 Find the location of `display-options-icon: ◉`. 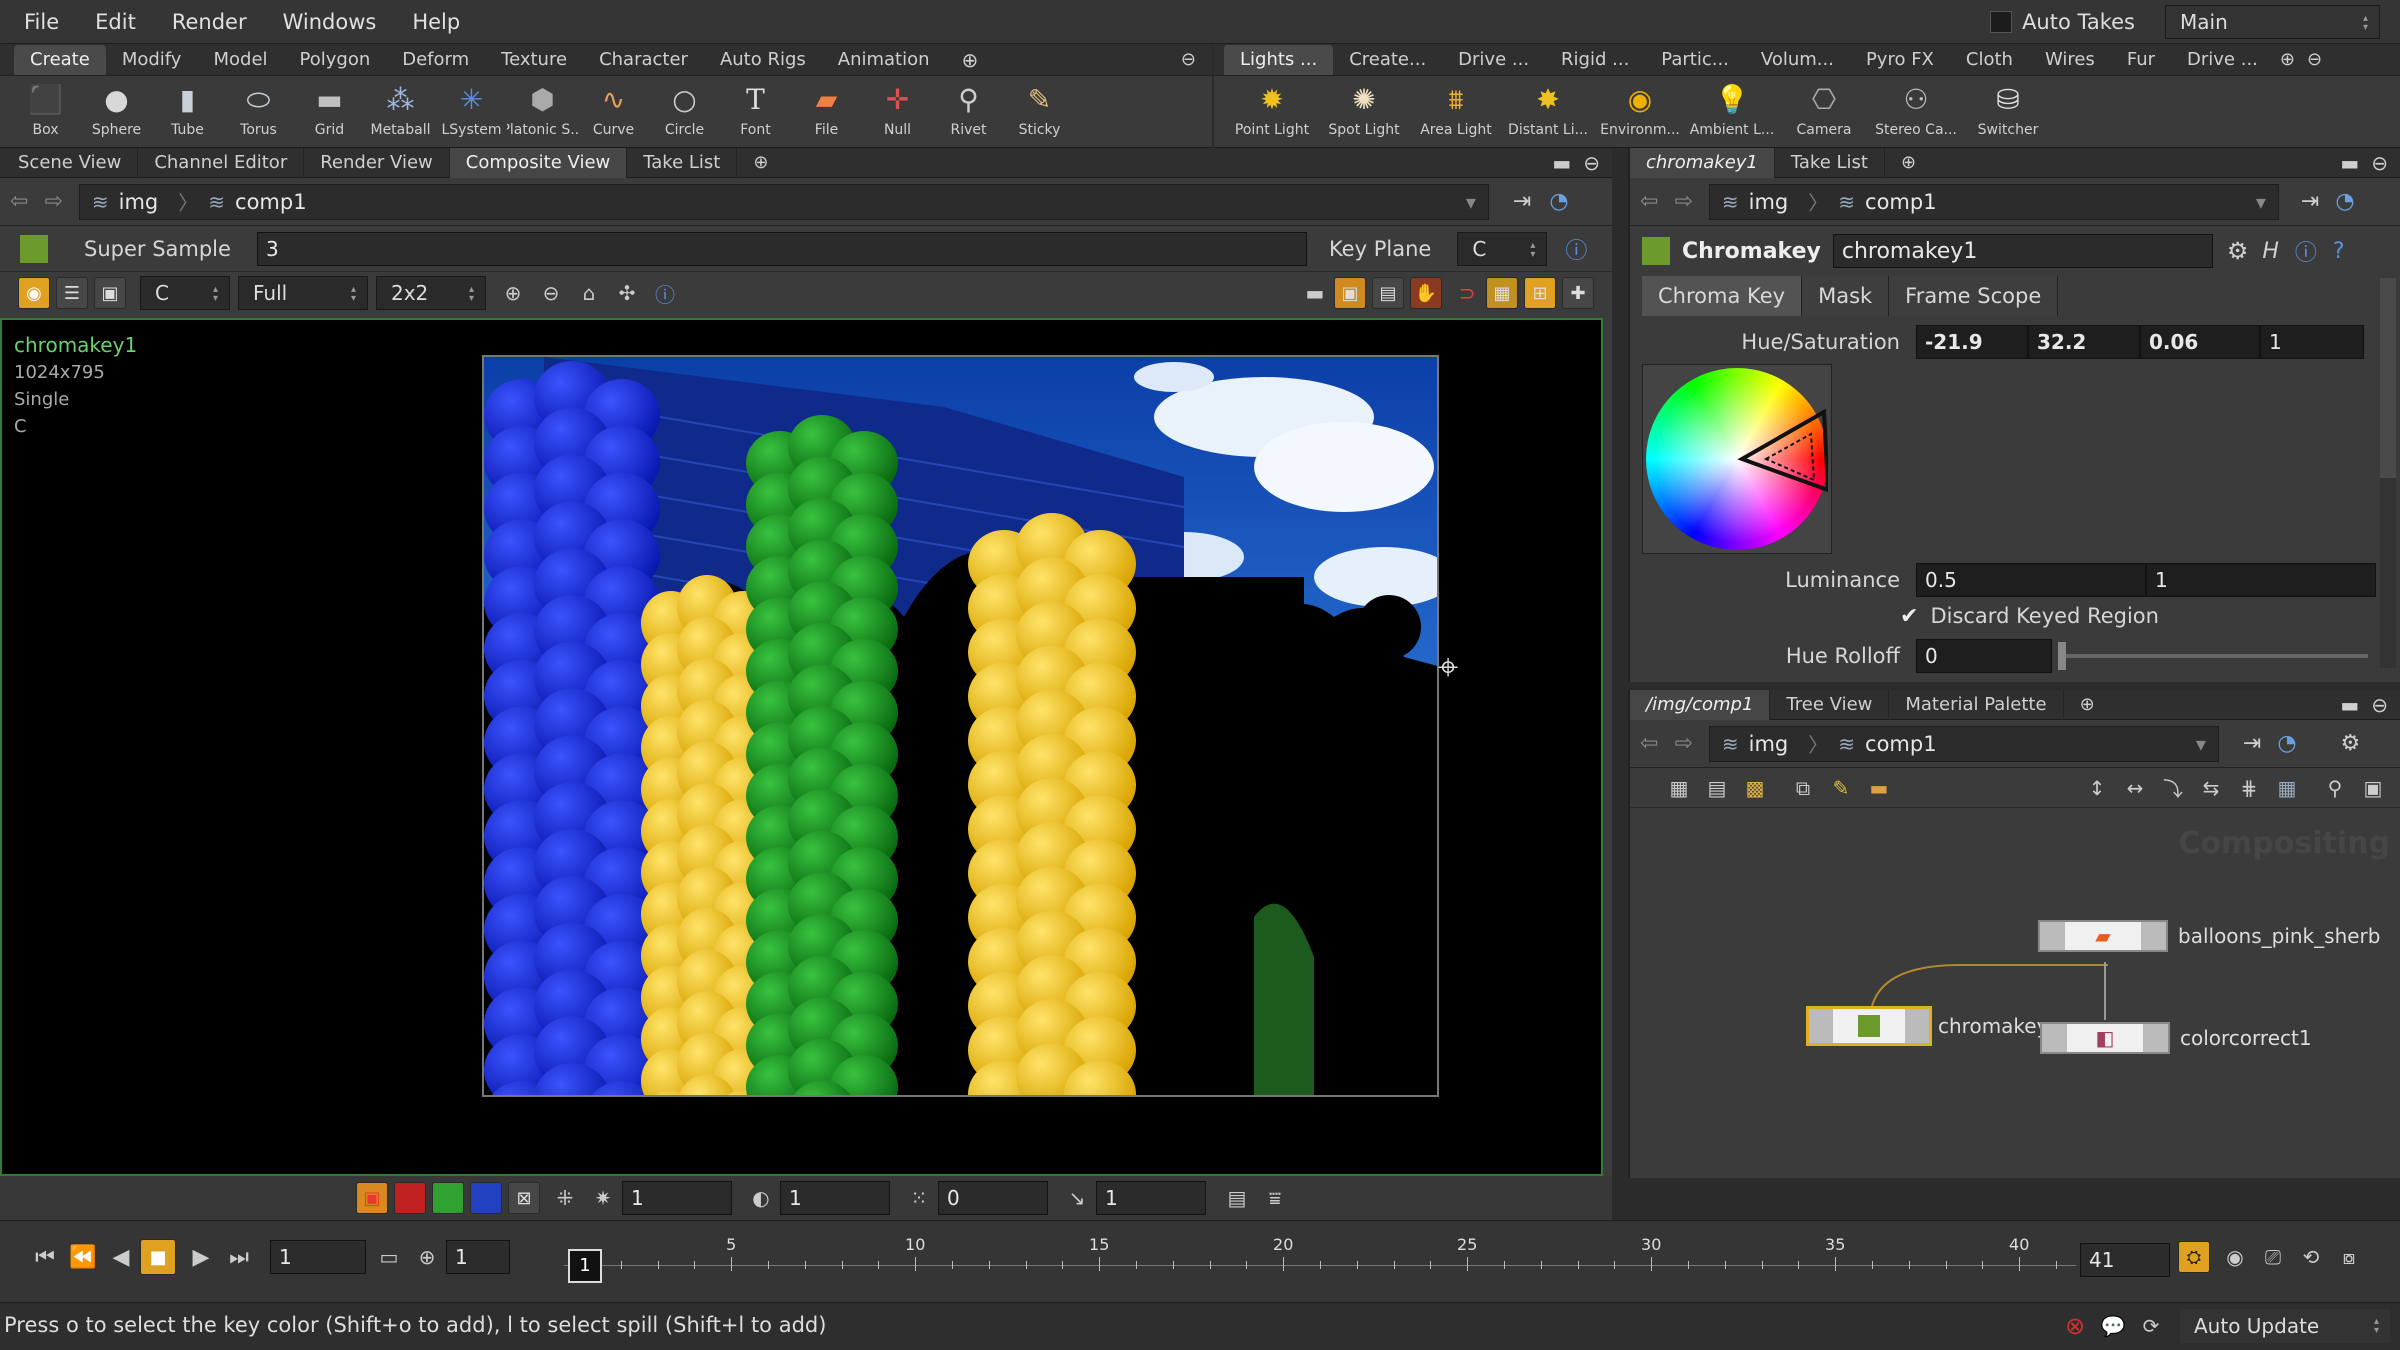

display-options-icon: ◉ is located at coordinates (34, 293).